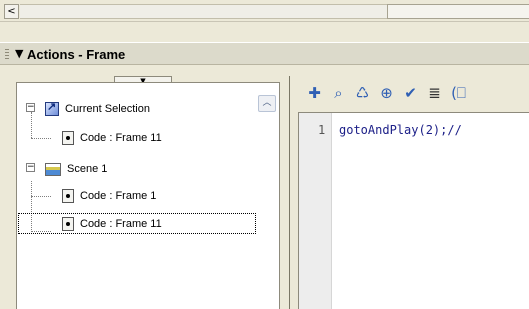 This screenshot has height=309, width=529. Describe the element at coordinates (30, 107) in the screenshot. I see `expand-collapse-current-selection: −` at that location.